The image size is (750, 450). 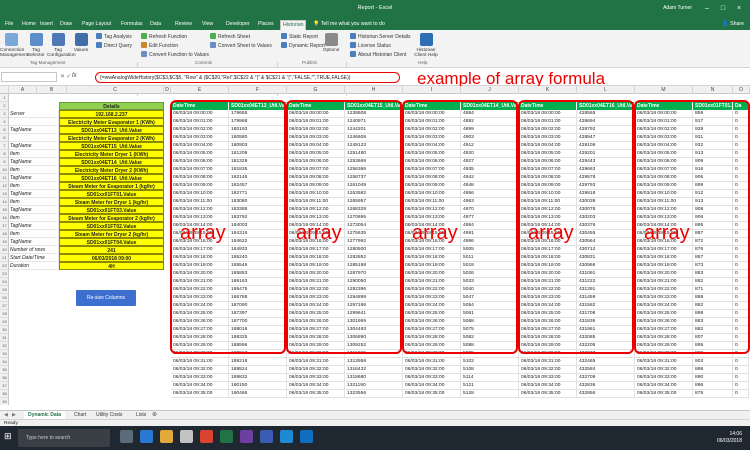 I want to click on refresh-function-button: Refresh Function, so click(x=164, y=36).